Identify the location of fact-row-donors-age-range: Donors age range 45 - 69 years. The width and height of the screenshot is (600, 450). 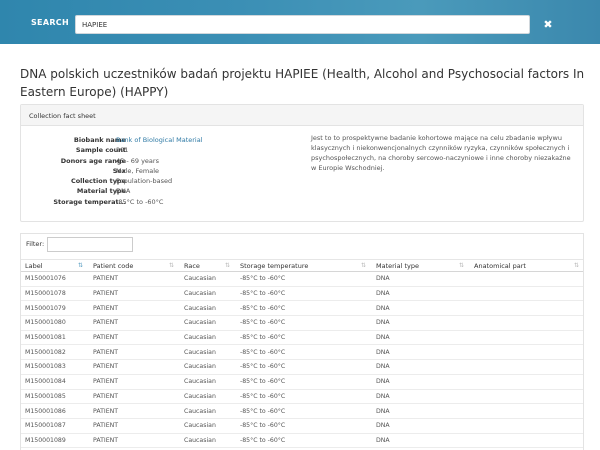
(156, 161).